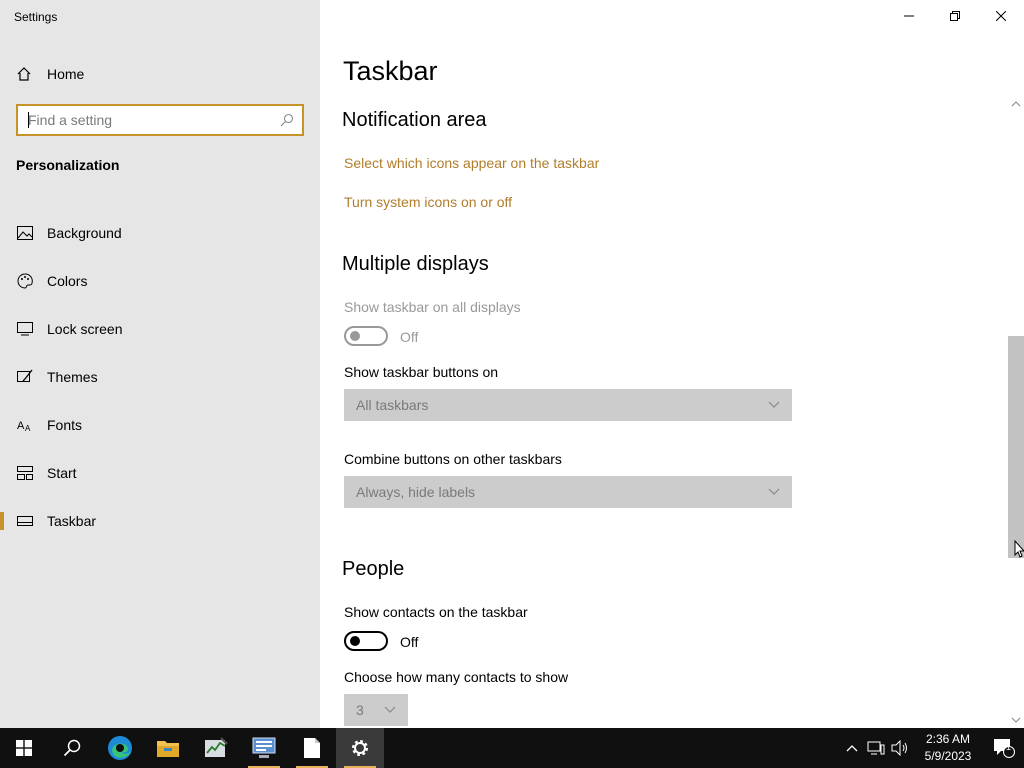 The height and width of the screenshot is (768, 1024). What do you see at coordinates (85, 329) in the screenshot?
I see `nav-label: Lock screen` at bounding box center [85, 329].